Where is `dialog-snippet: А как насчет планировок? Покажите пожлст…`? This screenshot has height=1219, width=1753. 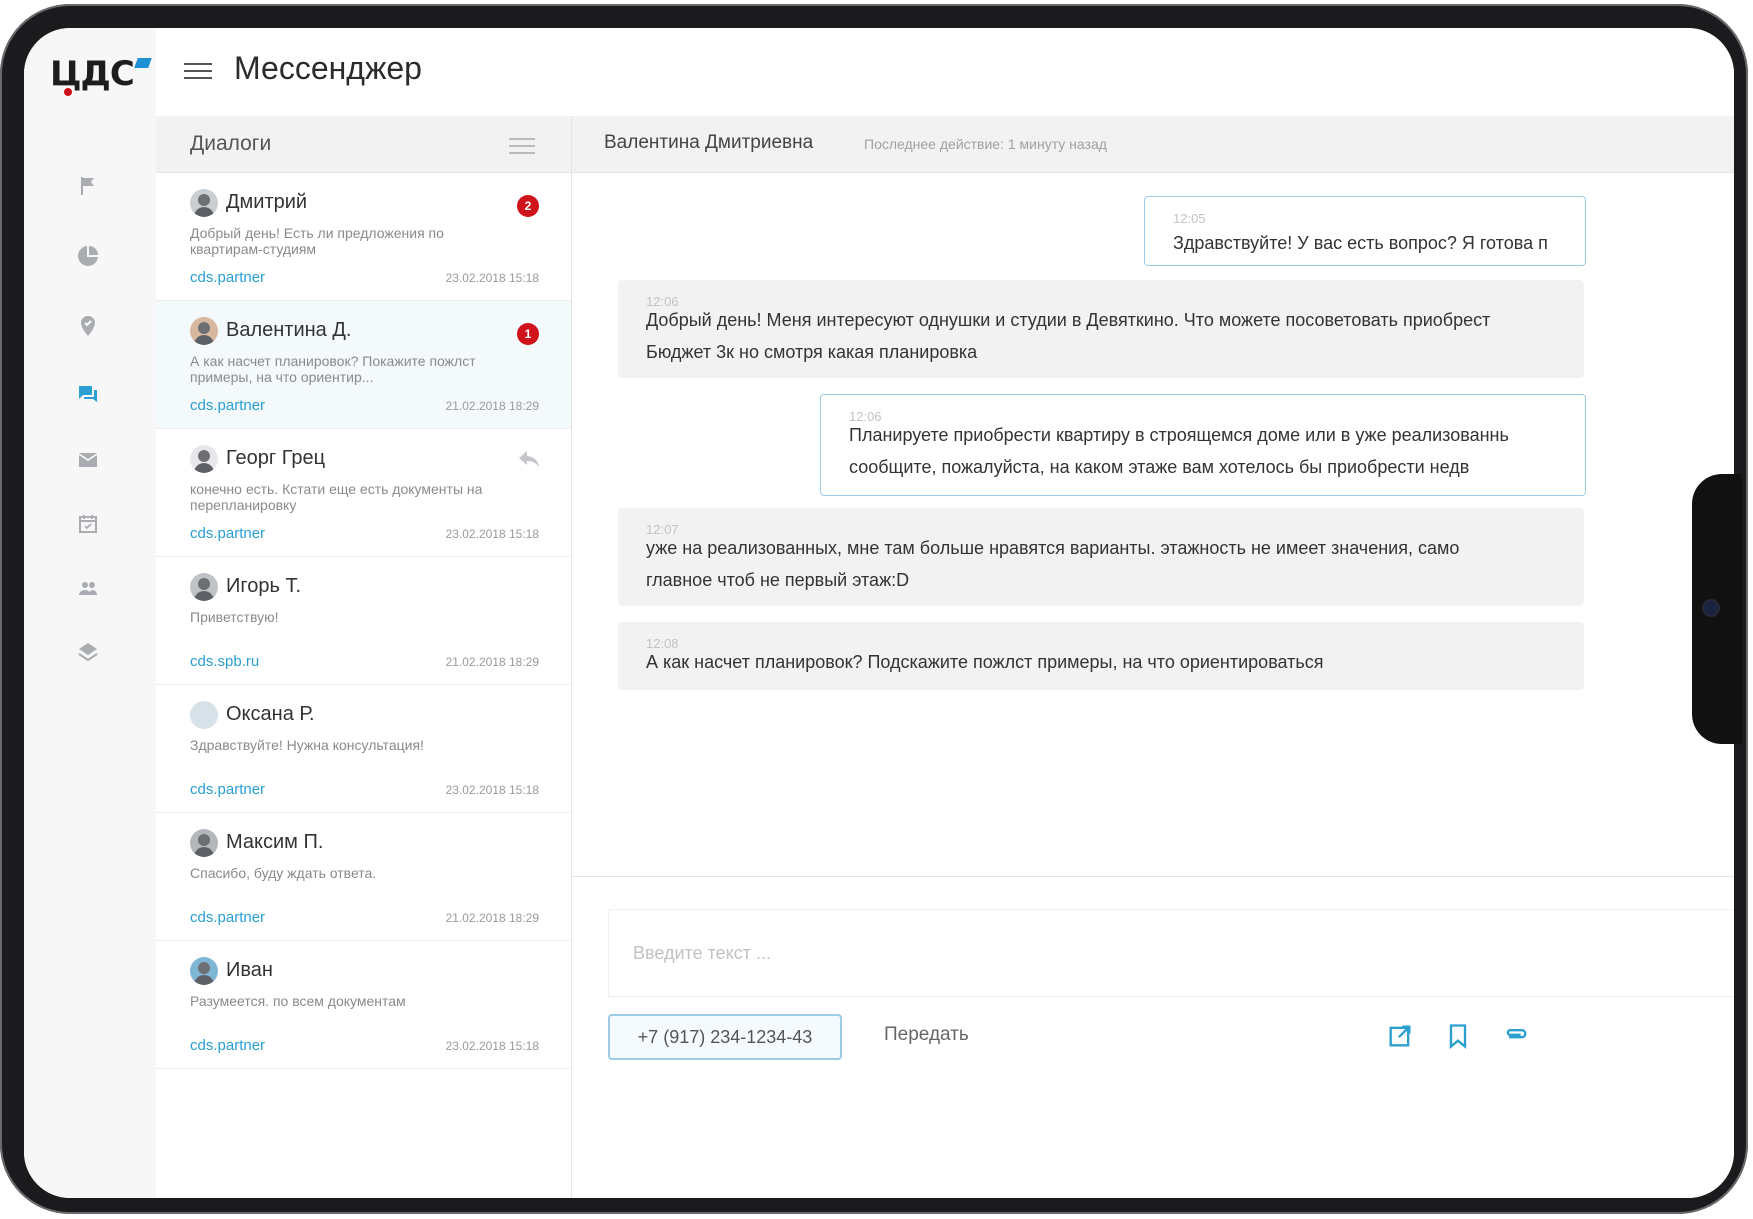
dialog-snippet: А как насчет планировок? Покажите пожлст… is located at coordinates (333, 369).